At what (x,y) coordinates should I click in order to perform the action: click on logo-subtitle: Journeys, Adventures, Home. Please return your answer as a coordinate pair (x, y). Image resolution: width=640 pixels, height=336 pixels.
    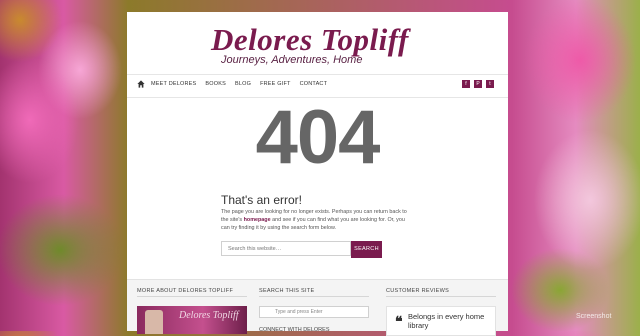
    Looking at the image, I should click on (292, 60).